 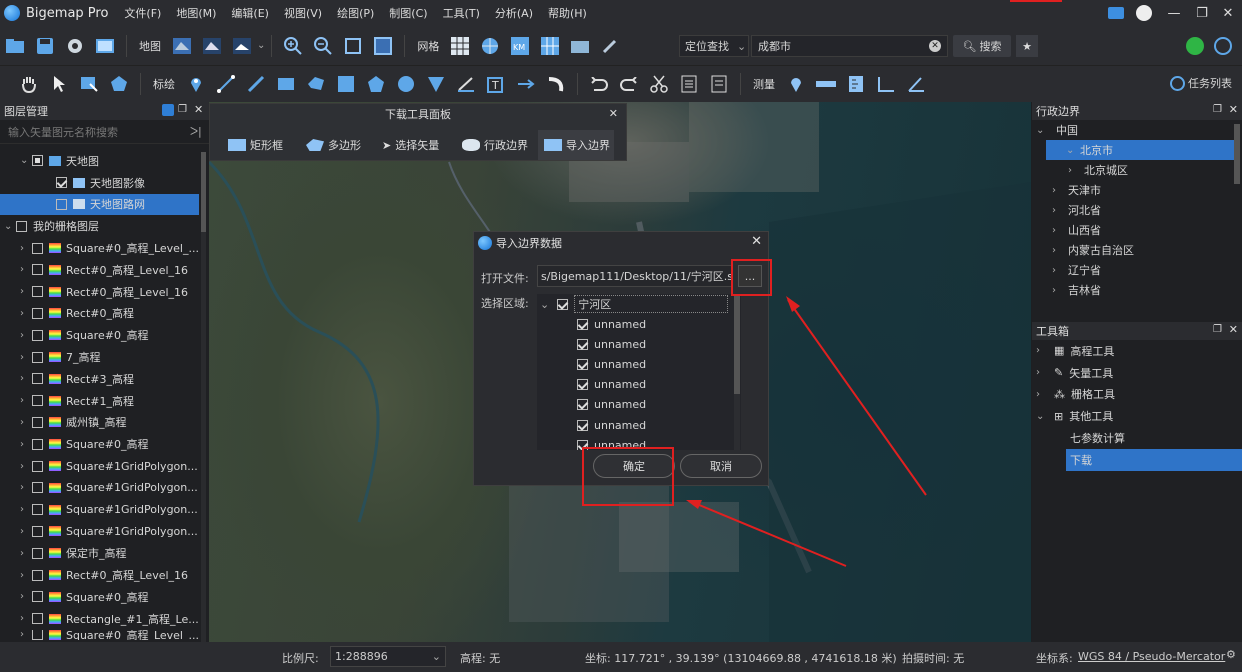 What do you see at coordinates (1137, 111) in the screenshot?
I see `admin-panel-header: 行政边界 ❐ ✕` at bounding box center [1137, 111].